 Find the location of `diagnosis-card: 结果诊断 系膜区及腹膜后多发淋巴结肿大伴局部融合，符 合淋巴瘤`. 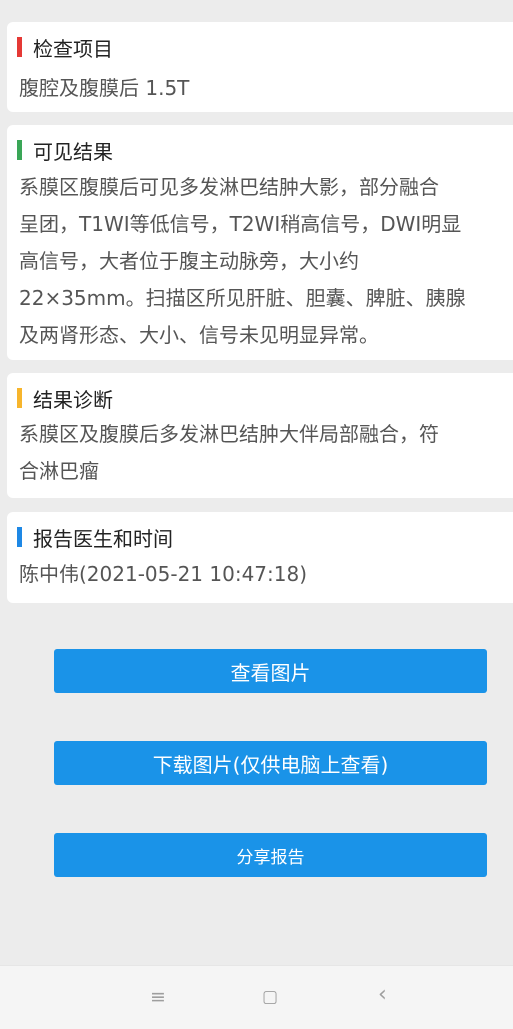

diagnosis-card: 结果诊断 系膜区及腹膜后多发淋巴结肿大伴局部融合，符 合淋巴瘤 is located at coordinates (260, 435).